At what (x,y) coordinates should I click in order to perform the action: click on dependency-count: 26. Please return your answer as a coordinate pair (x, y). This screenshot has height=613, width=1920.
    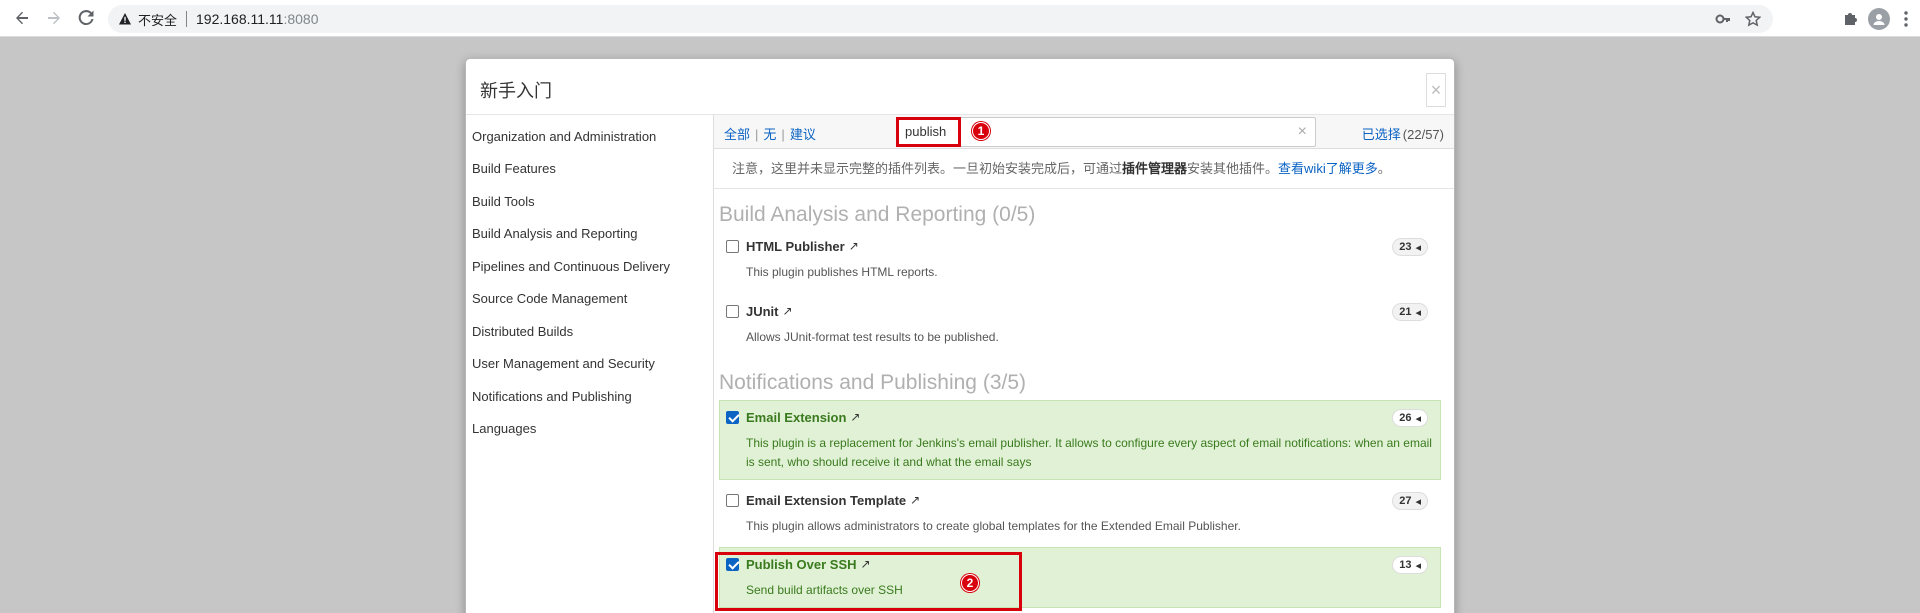
    Looking at the image, I should click on (1405, 418).